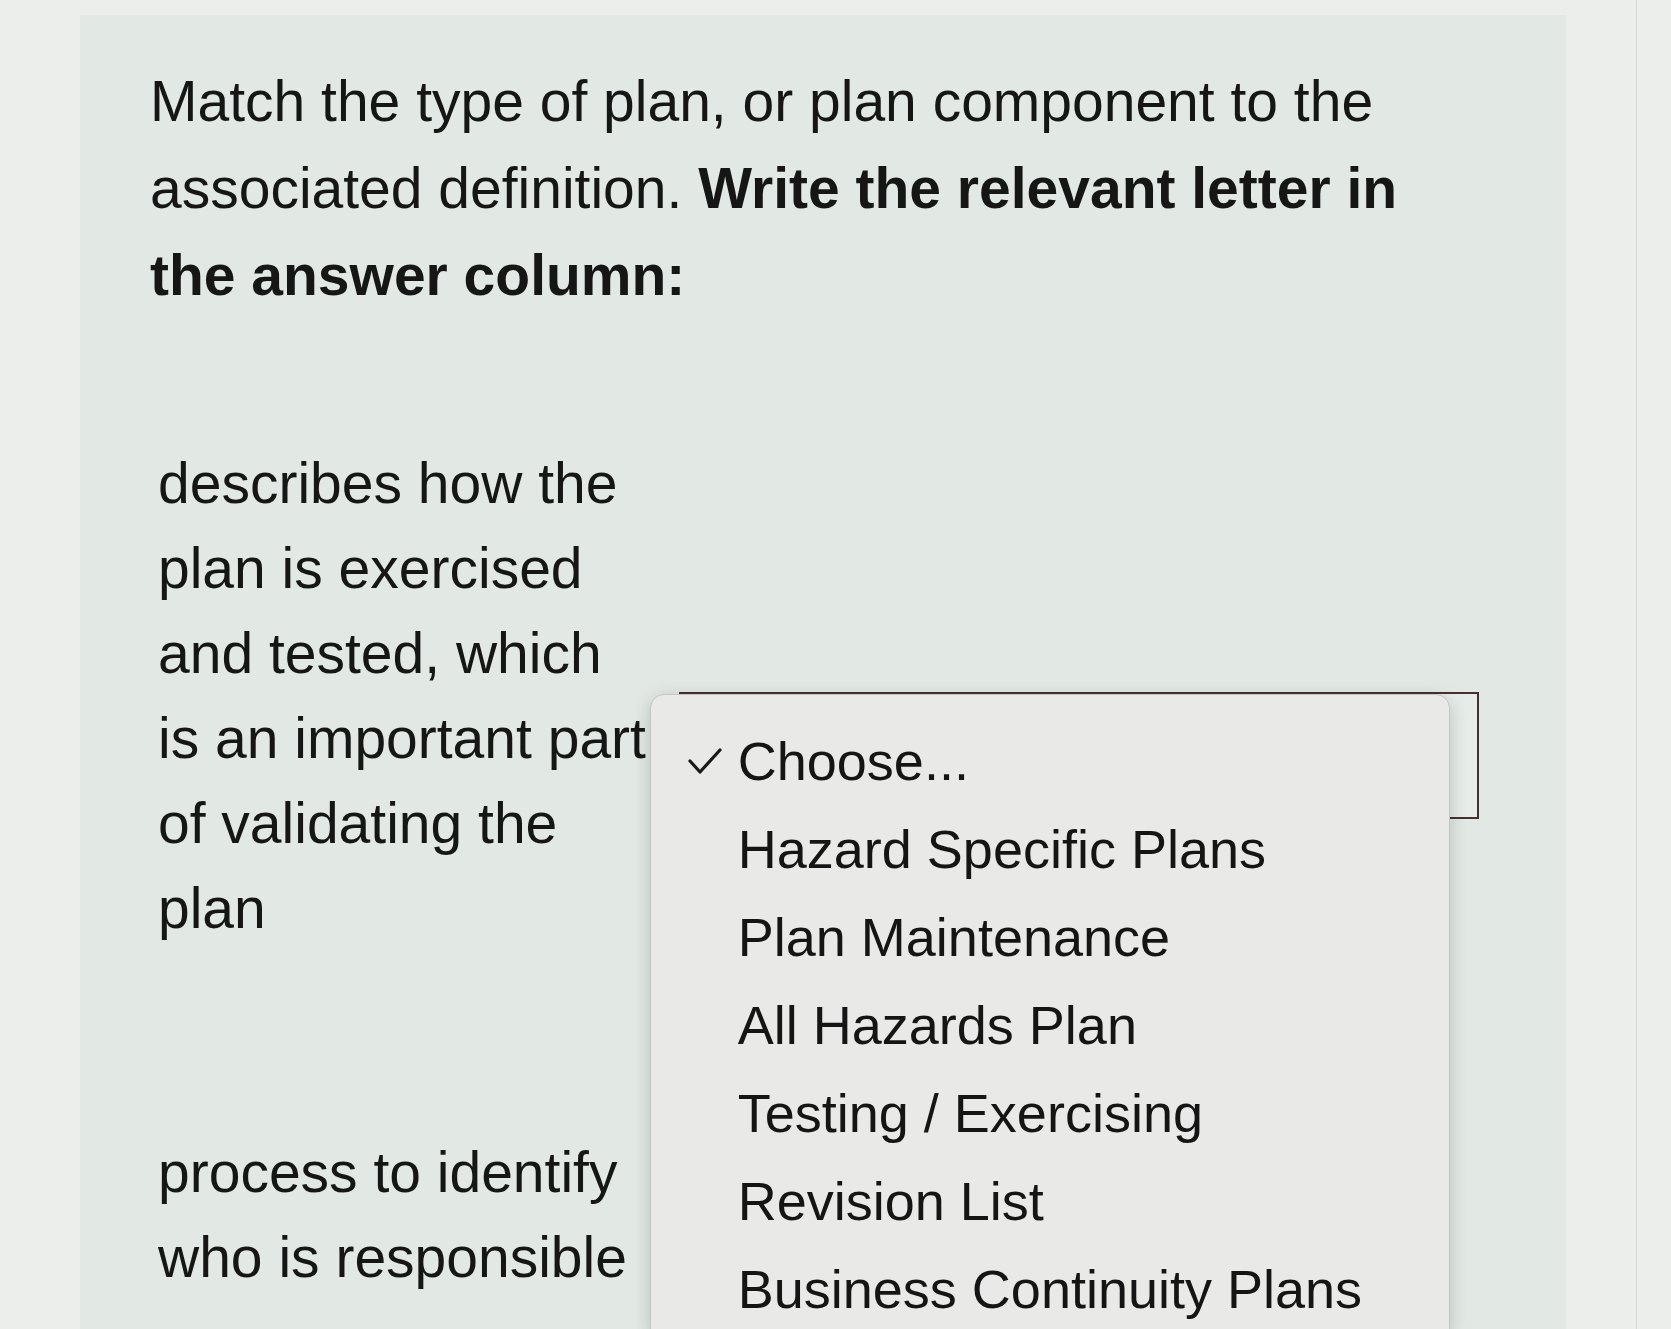 The height and width of the screenshot is (1329, 1671). Describe the element at coordinates (774, 188) in the screenshot. I see `question-text: Match the type of plan, or plan component to the associated definition. Write the relevant letter in the answer column:` at that location.